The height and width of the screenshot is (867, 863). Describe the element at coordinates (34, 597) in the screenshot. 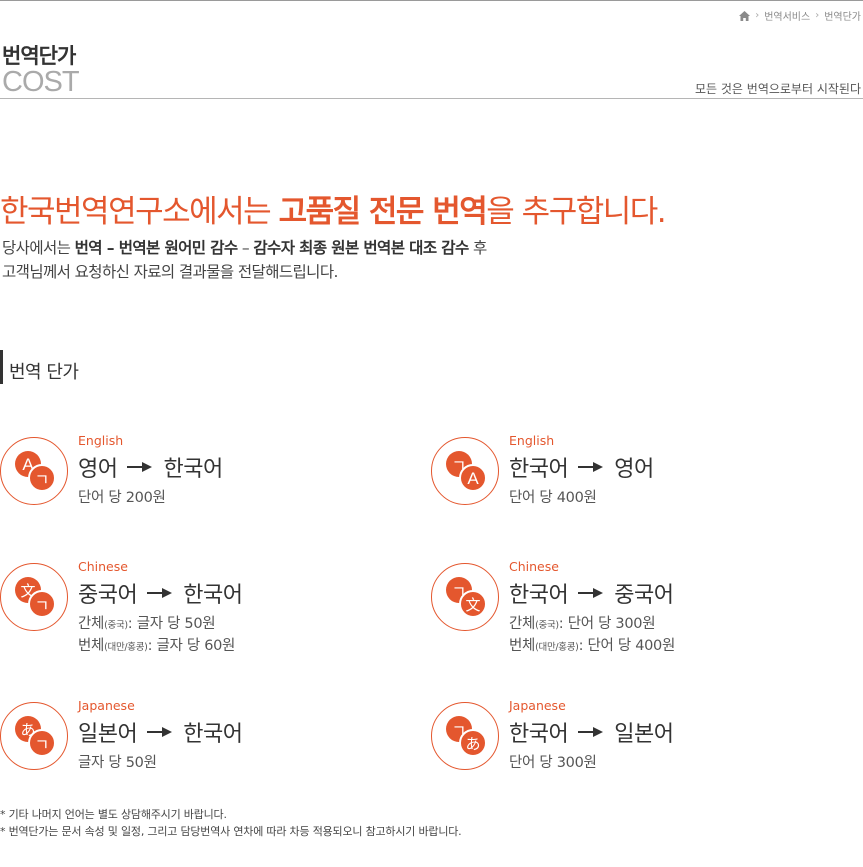

I see `chinese-to-korean-icon: 文 ㄱ` at that location.